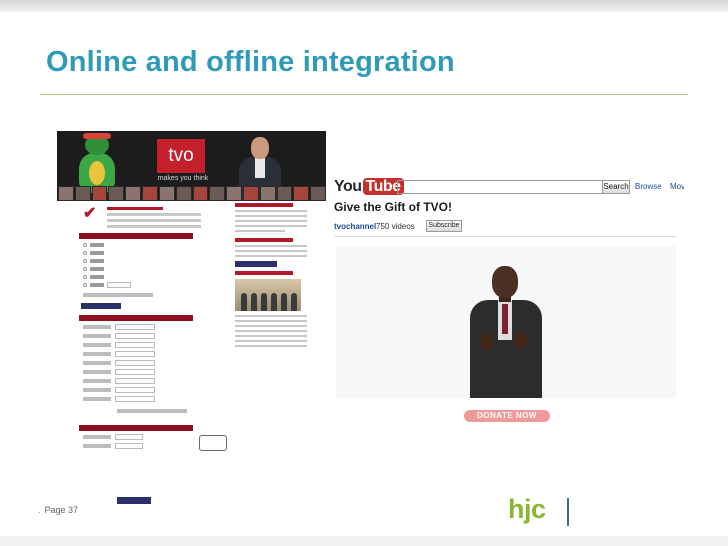 This screenshot has width=728, height=546. Describe the element at coordinates (250, 62) in the screenshot. I see `slide-title: Online and offline integration` at that location.